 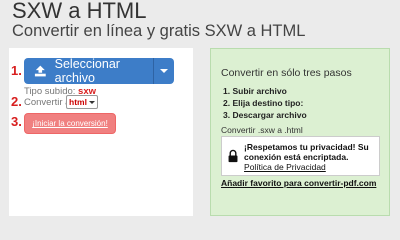 I want to click on select-file-button: Seleccionar archivo, so click(x=89, y=71).